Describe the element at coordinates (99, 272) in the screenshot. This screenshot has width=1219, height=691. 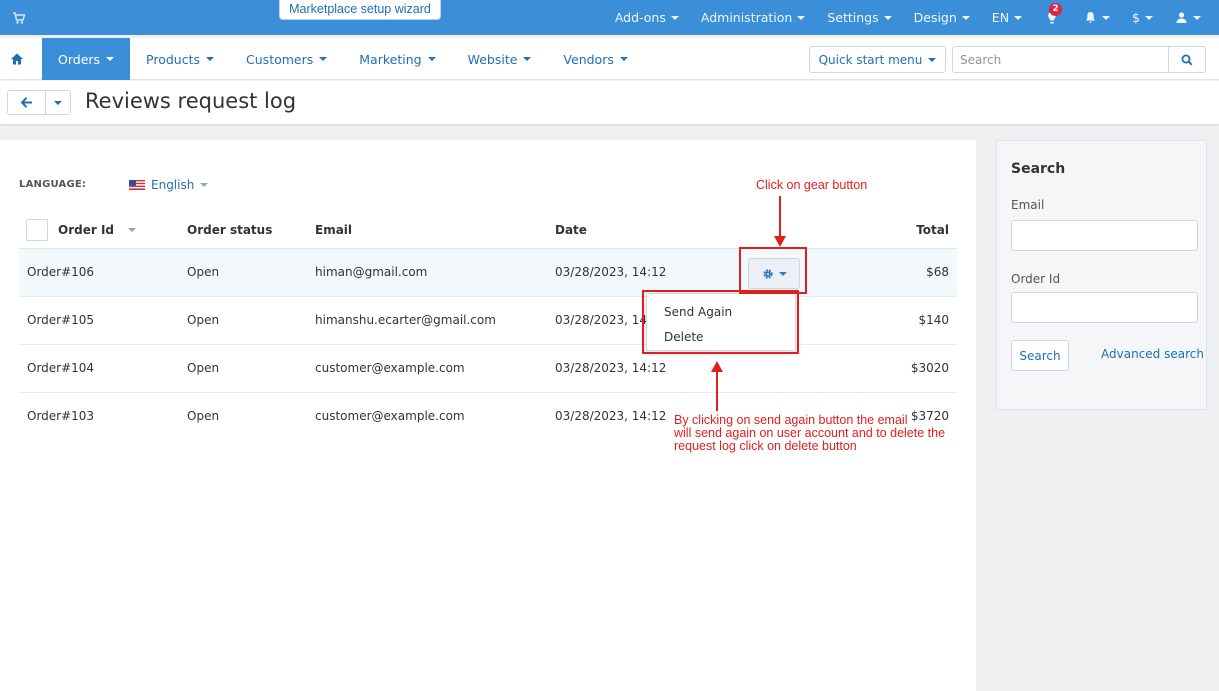
I see `order-id-cell: Order#106` at that location.